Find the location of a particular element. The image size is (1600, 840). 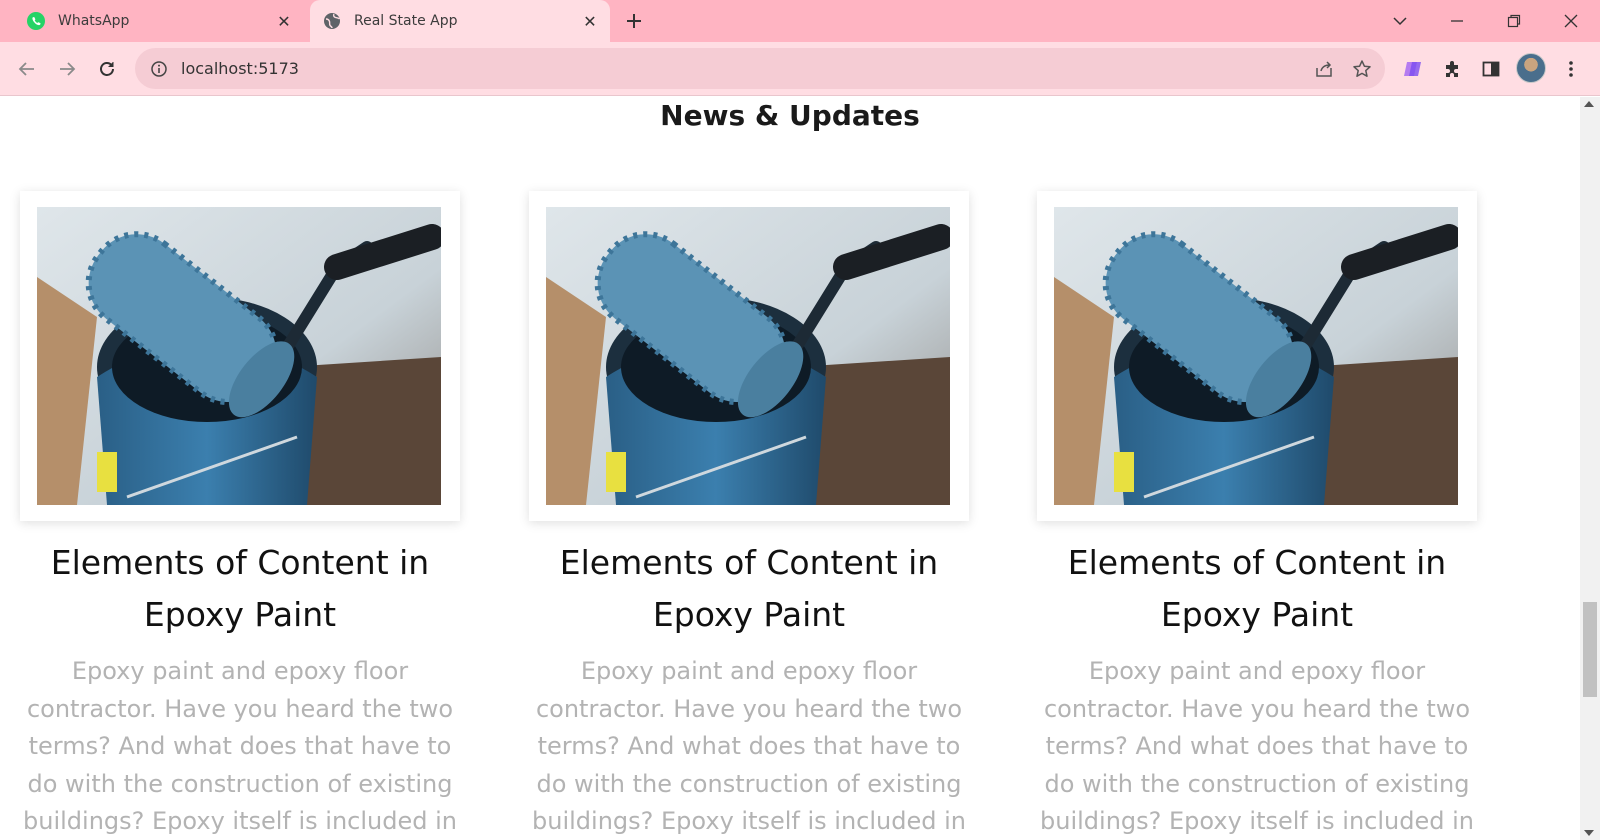

close-window-button is located at coordinates (1571, 21).